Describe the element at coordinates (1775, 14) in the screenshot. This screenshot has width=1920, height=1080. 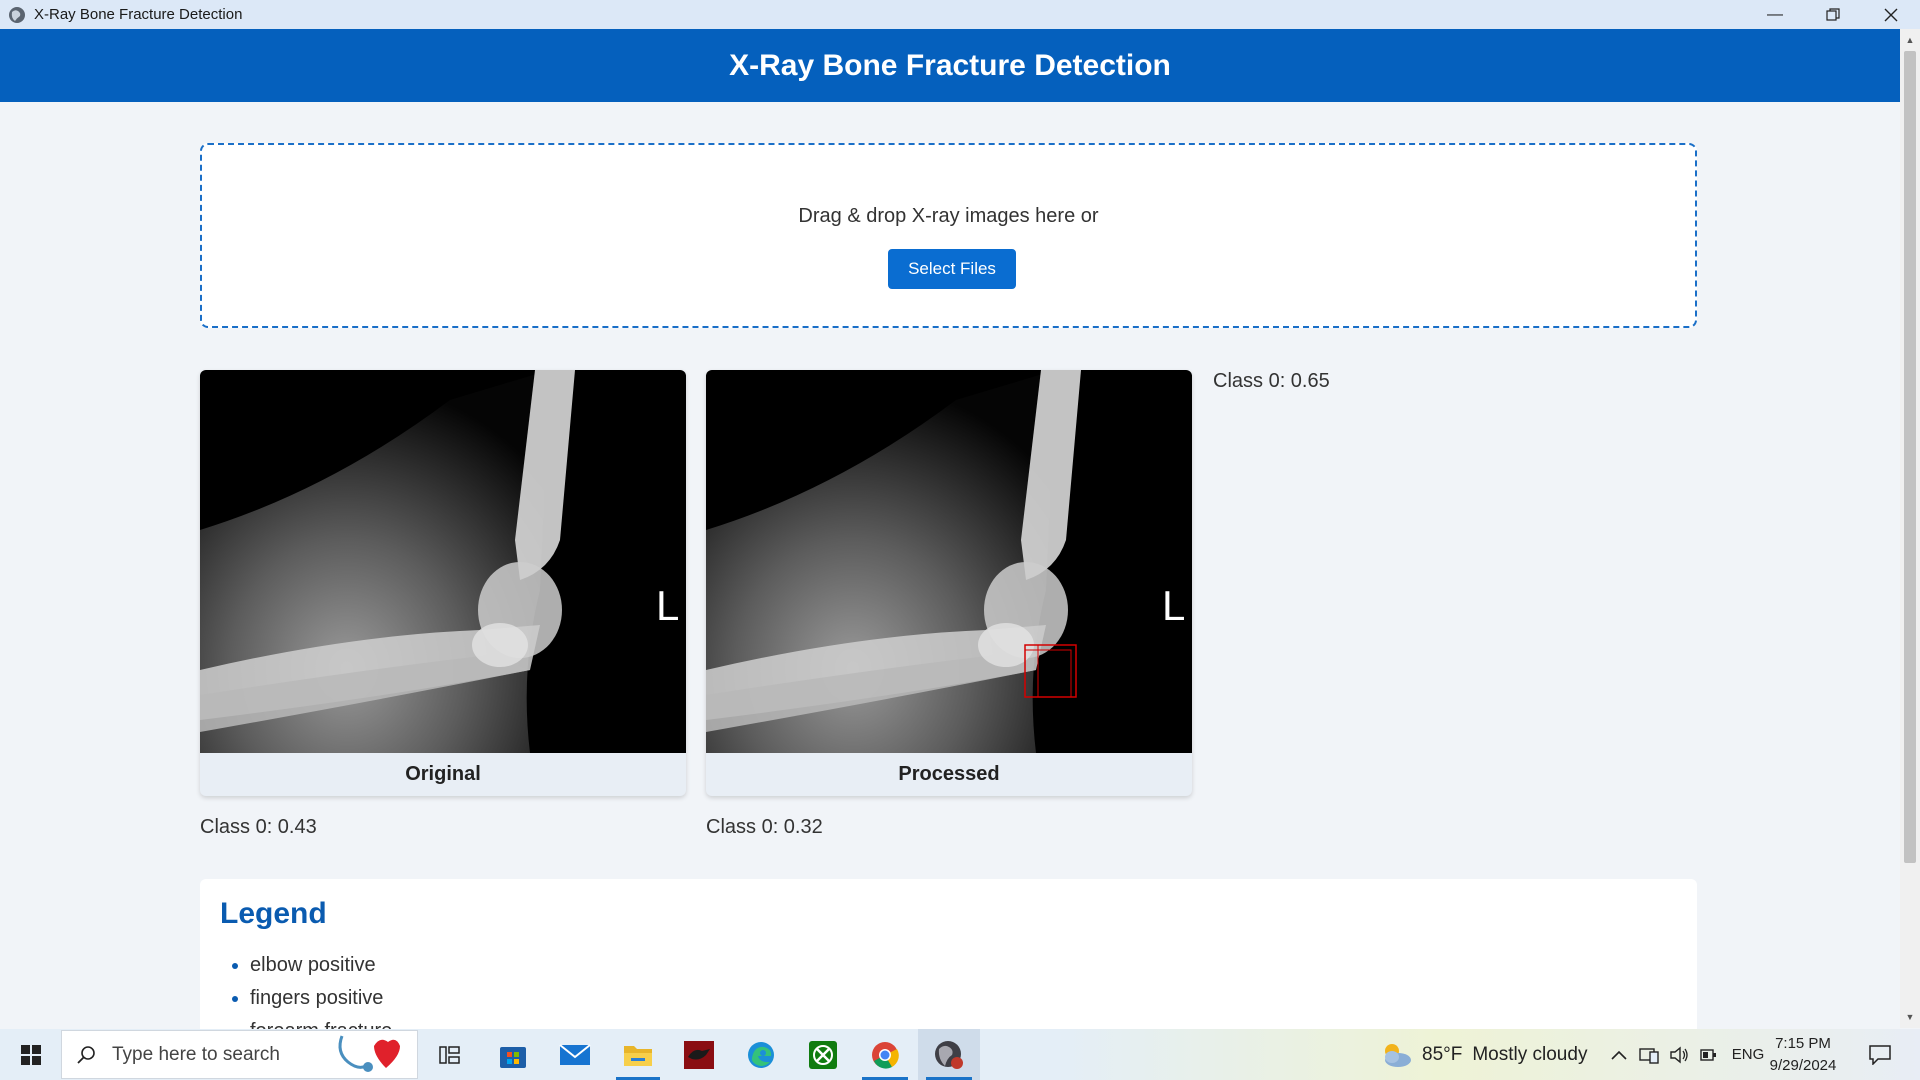
I see `minimize-button: —` at that location.